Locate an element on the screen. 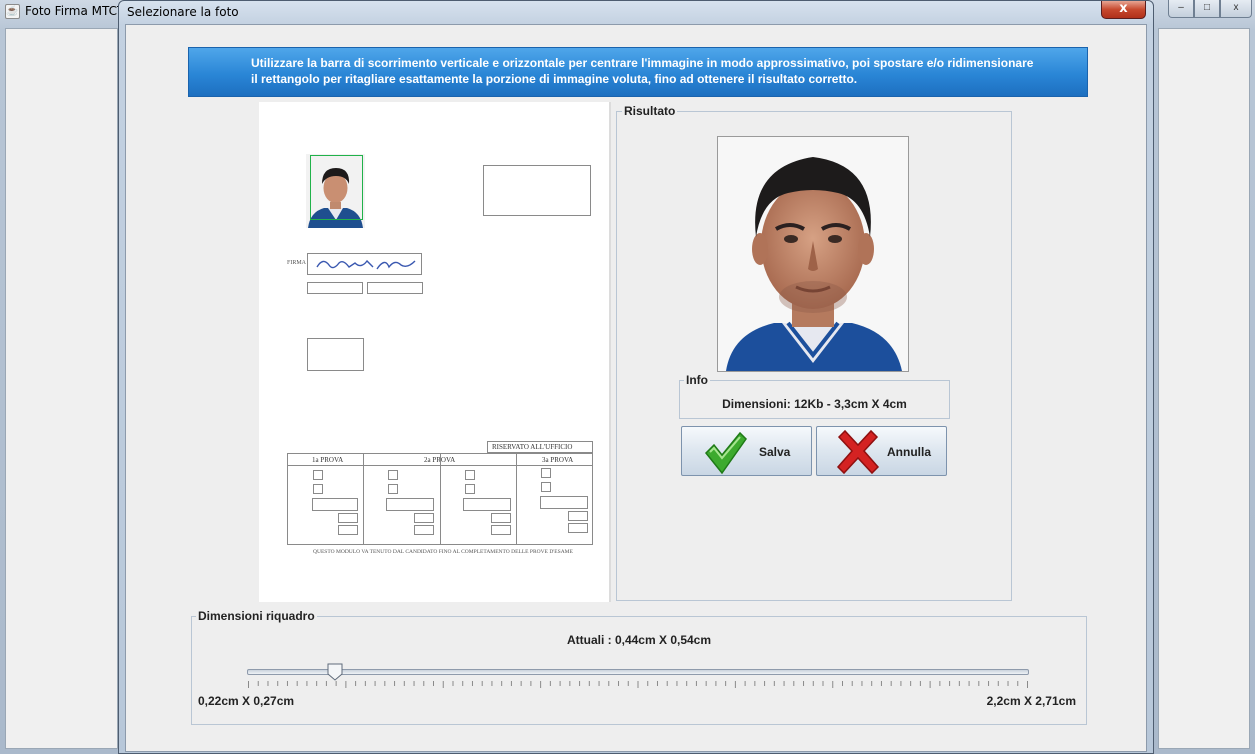 This screenshot has width=1255, height=754. document-signature-label: FIRMA is located at coordinates (297, 263).